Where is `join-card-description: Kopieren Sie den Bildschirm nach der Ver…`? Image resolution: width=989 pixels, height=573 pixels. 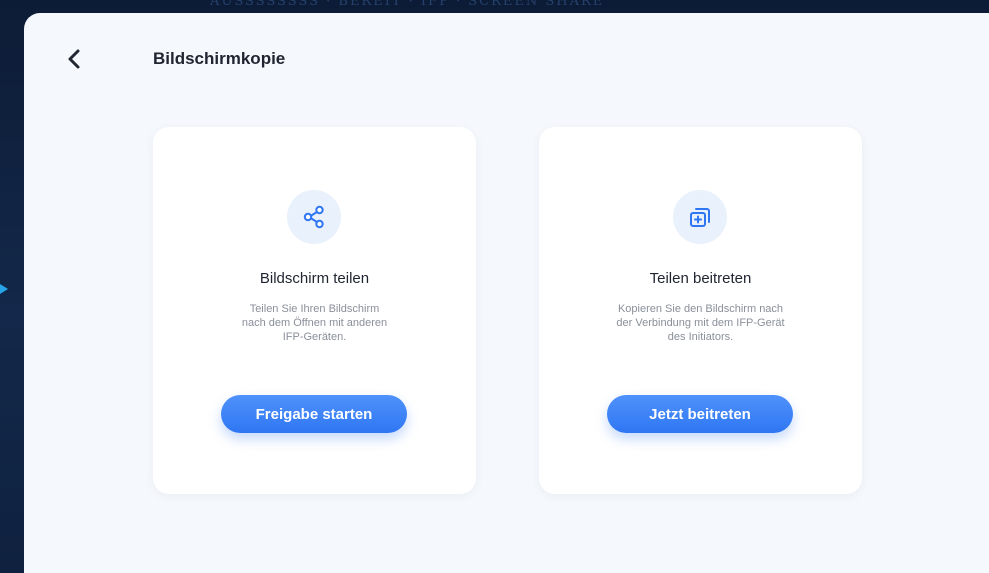
join-card-description: Kopieren Sie den Bildschirm nach der Ver… is located at coordinates (700, 323).